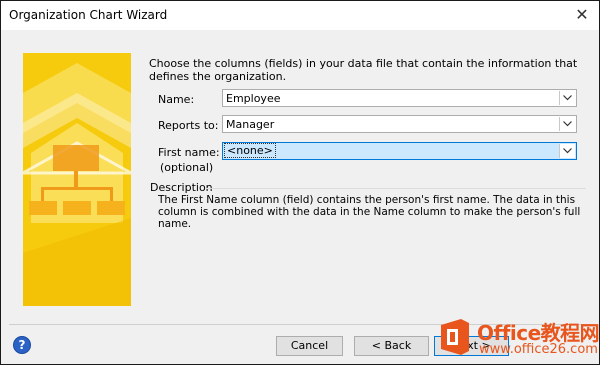 The image size is (600, 366). I want to click on name-label: Name:, so click(176, 99).